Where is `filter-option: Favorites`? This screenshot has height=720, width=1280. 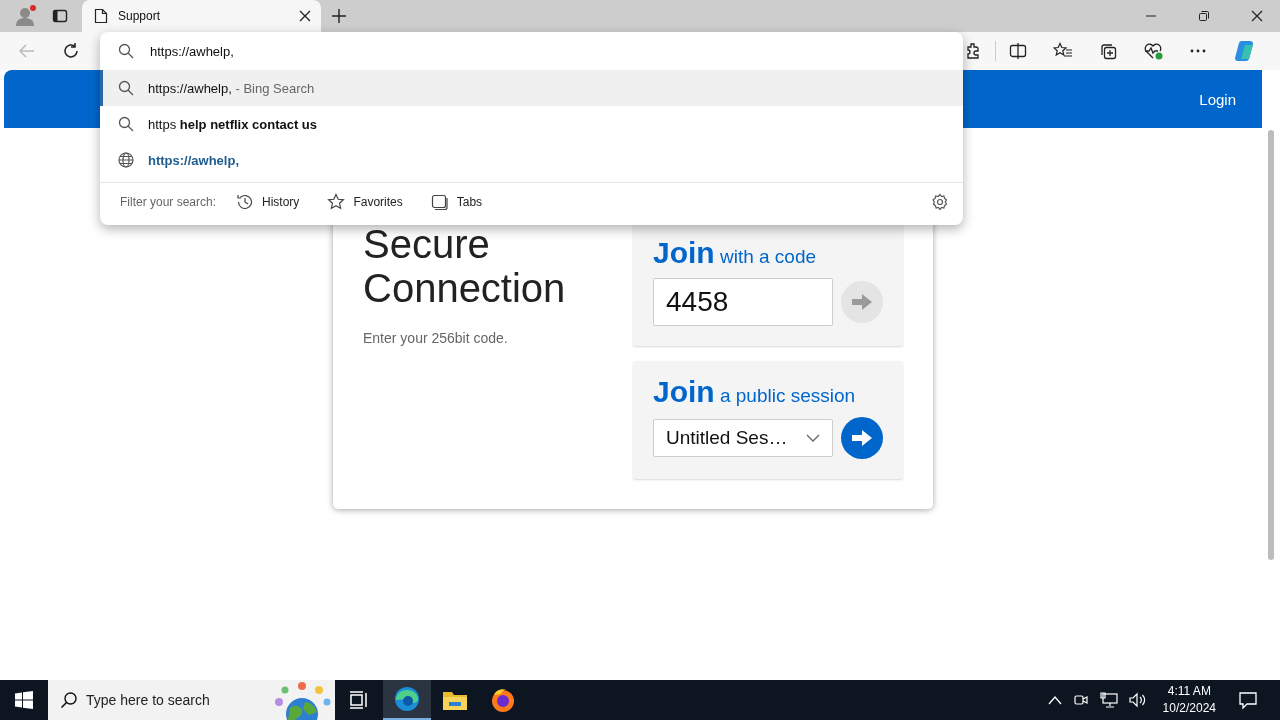 filter-option: Favorites is located at coordinates (365, 202).